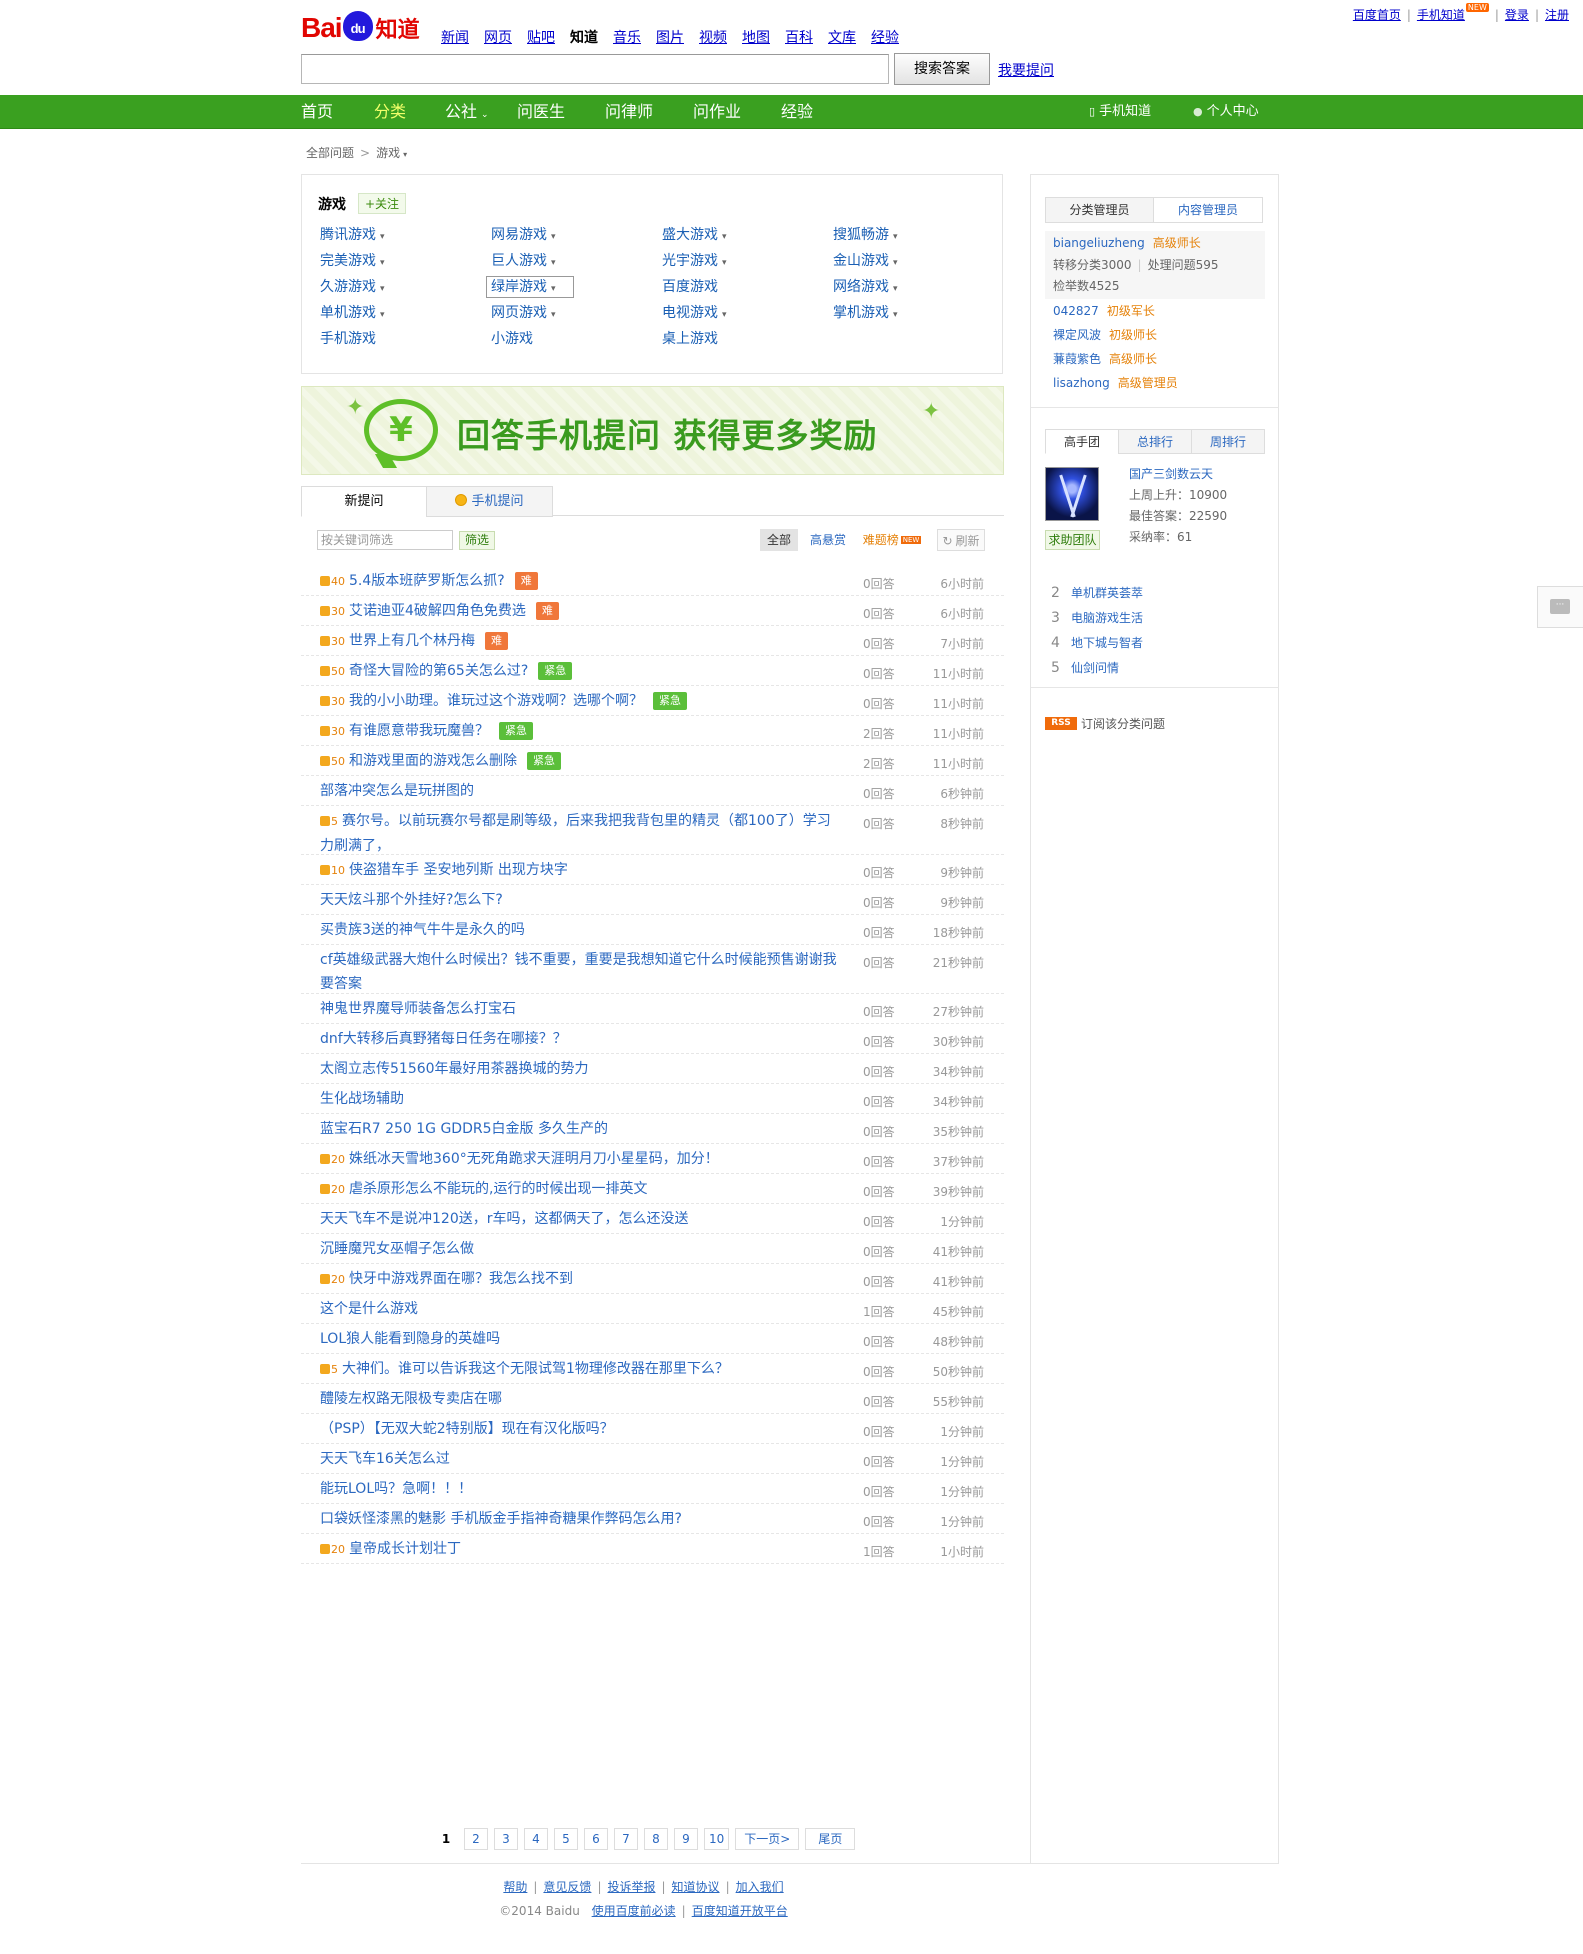  What do you see at coordinates (1105, 723) in the screenshot?
I see `rss-subscribe: RSS 订阅该分类问题` at bounding box center [1105, 723].